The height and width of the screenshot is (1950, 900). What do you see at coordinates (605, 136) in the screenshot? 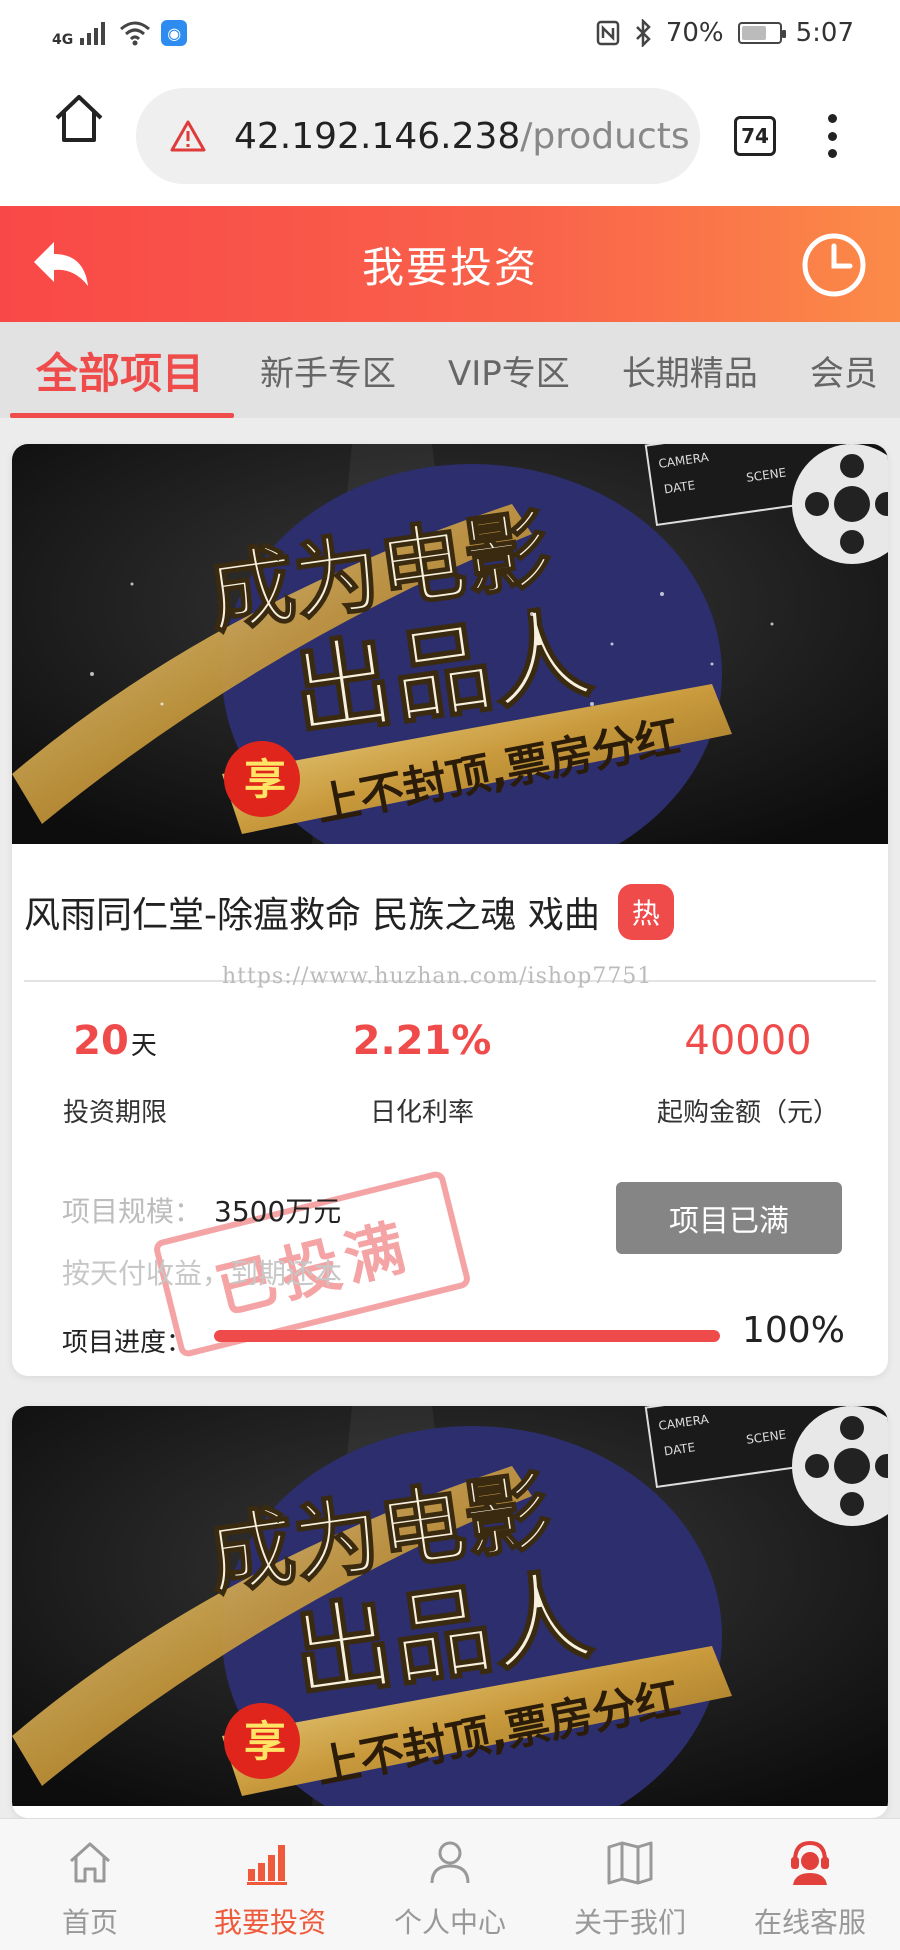
I see `url-path: /products` at bounding box center [605, 136].